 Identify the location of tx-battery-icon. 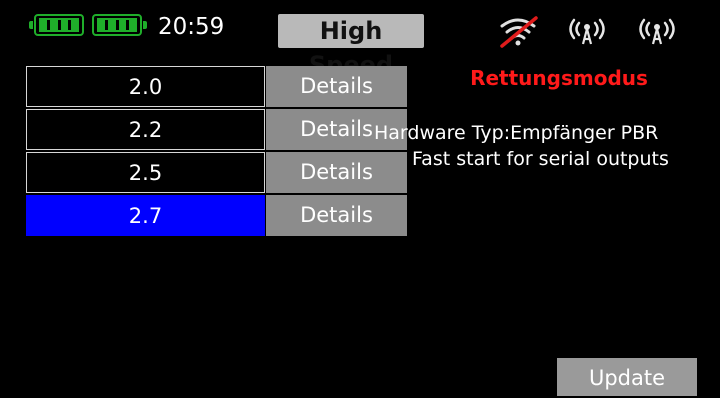
(56, 25).